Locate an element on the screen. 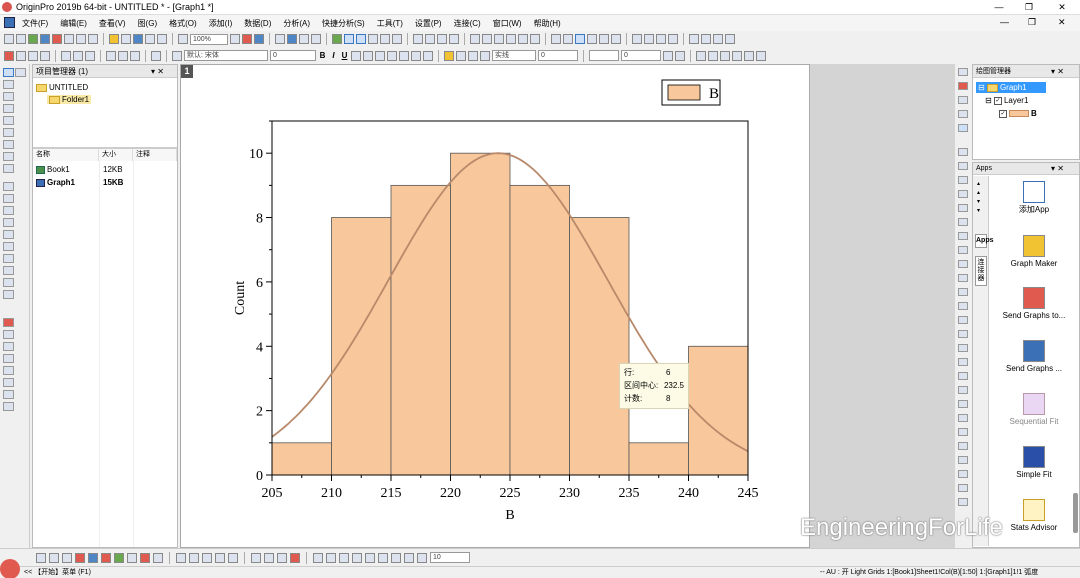  menu-item: 编辑(E) is located at coordinates (73, 23).